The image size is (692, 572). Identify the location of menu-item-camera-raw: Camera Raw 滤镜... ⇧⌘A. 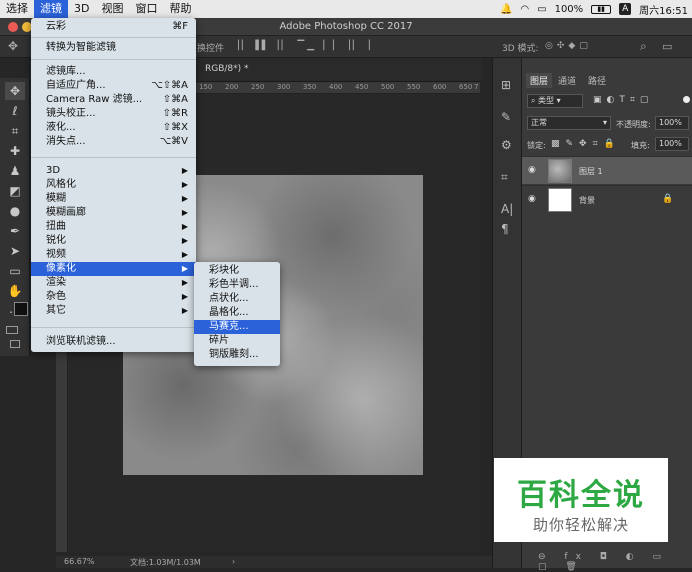
(113, 100).